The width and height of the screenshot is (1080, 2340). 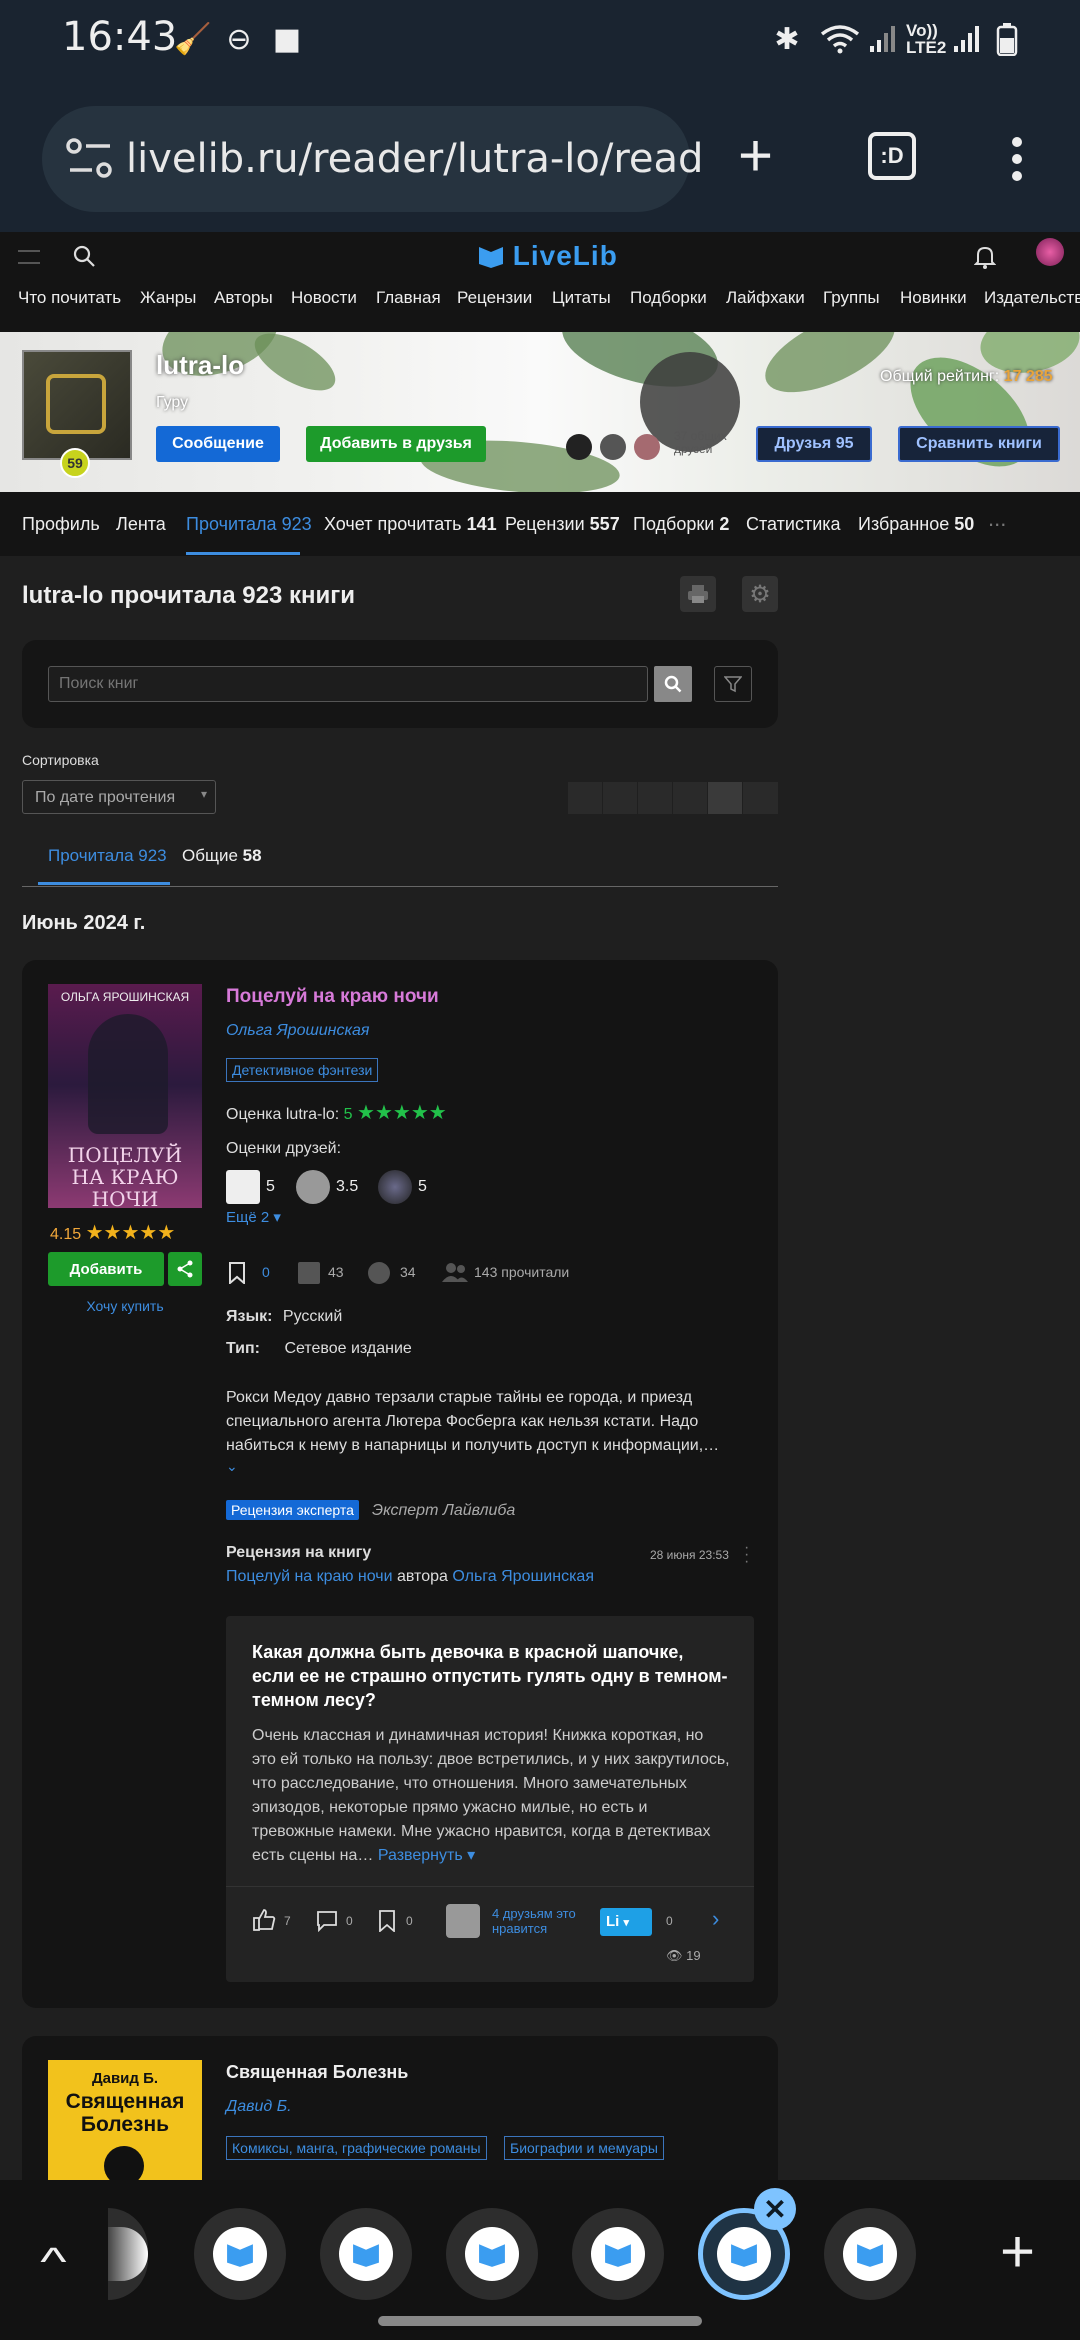 I want to click on search-button, so click(x=673, y=684).